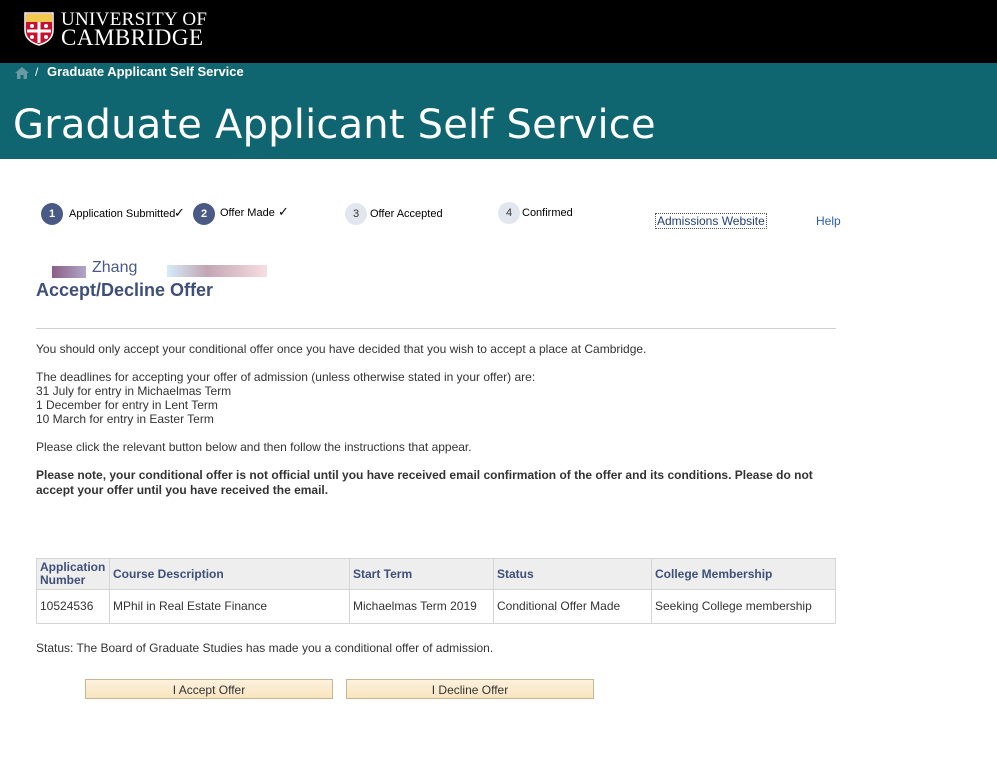 The image size is (997, 762). What do you see at coordinates (125, 419) in the screenshot?
I see `deadline-easter: 10 March for entry in Easter Term` at bounding box center [125, 419].